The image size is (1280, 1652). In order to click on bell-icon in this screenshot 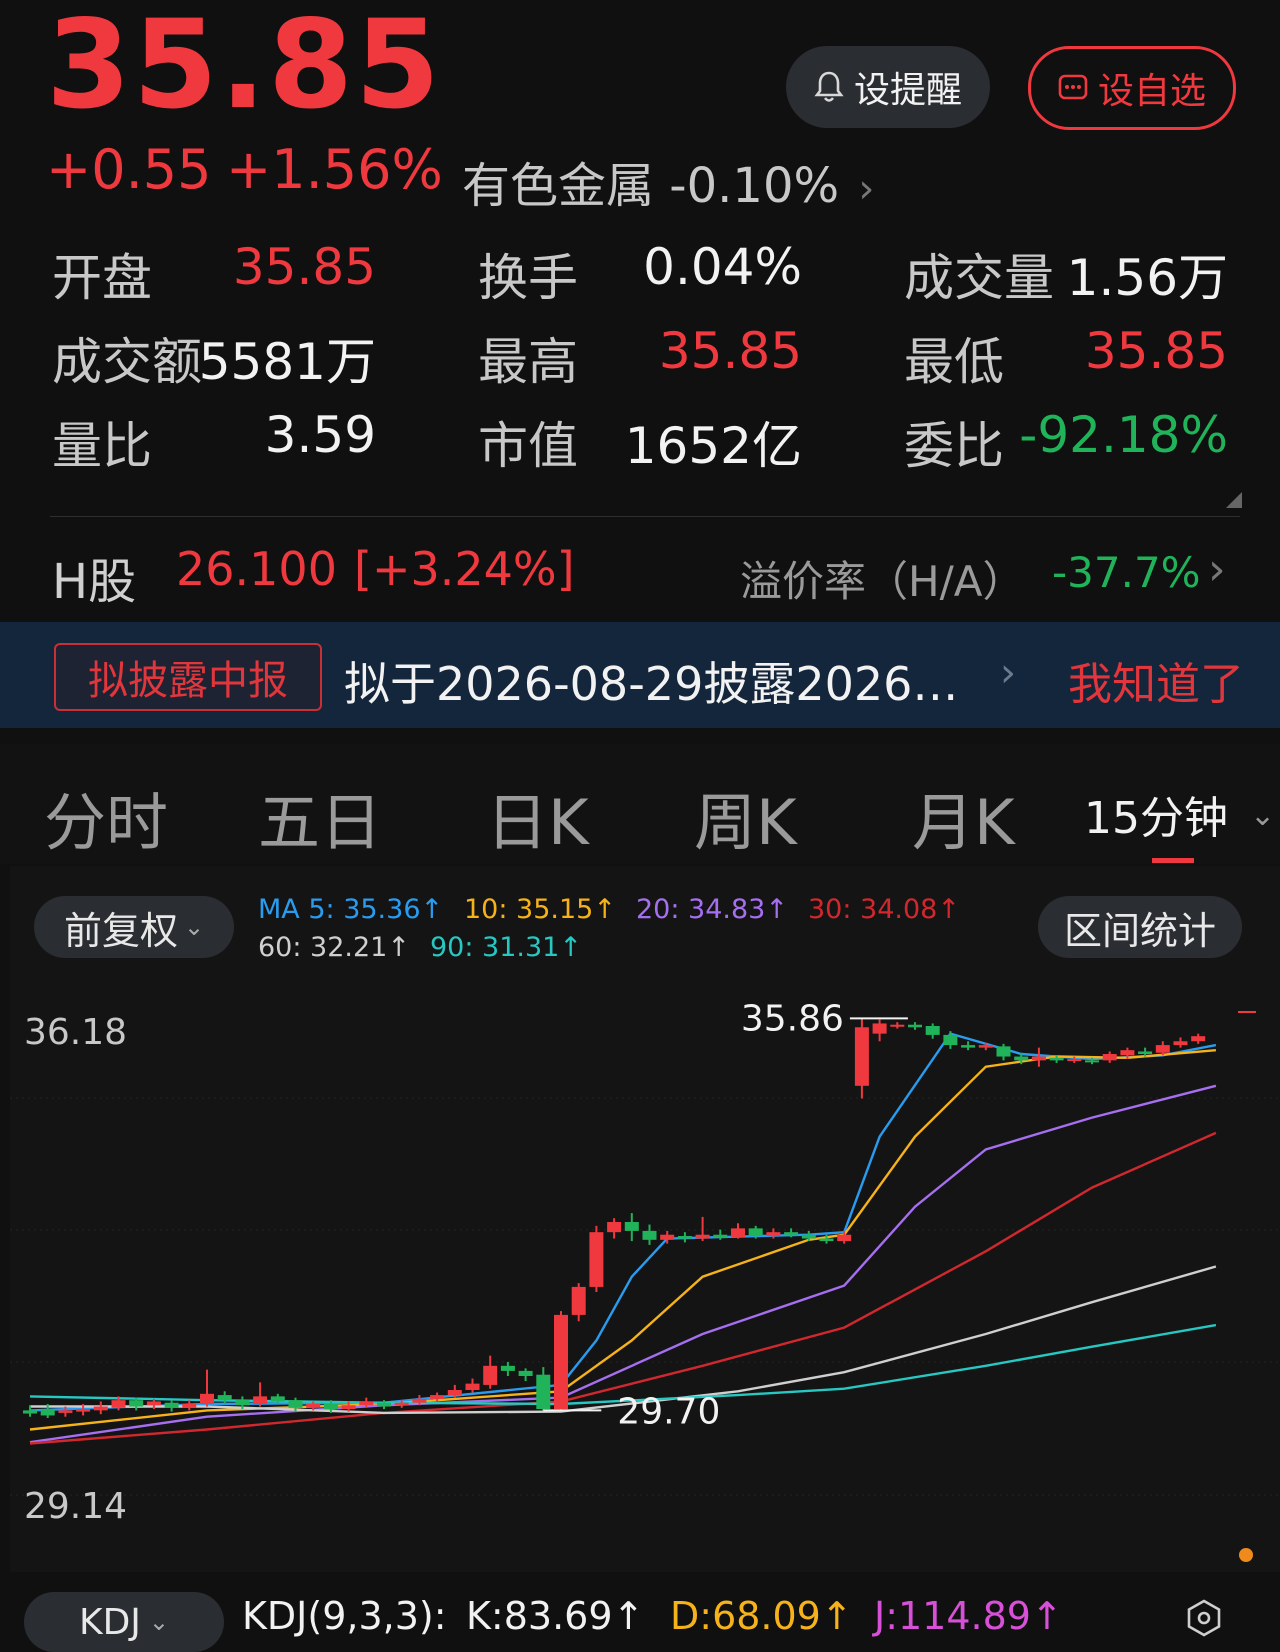, I will do `click(829, 86)`.